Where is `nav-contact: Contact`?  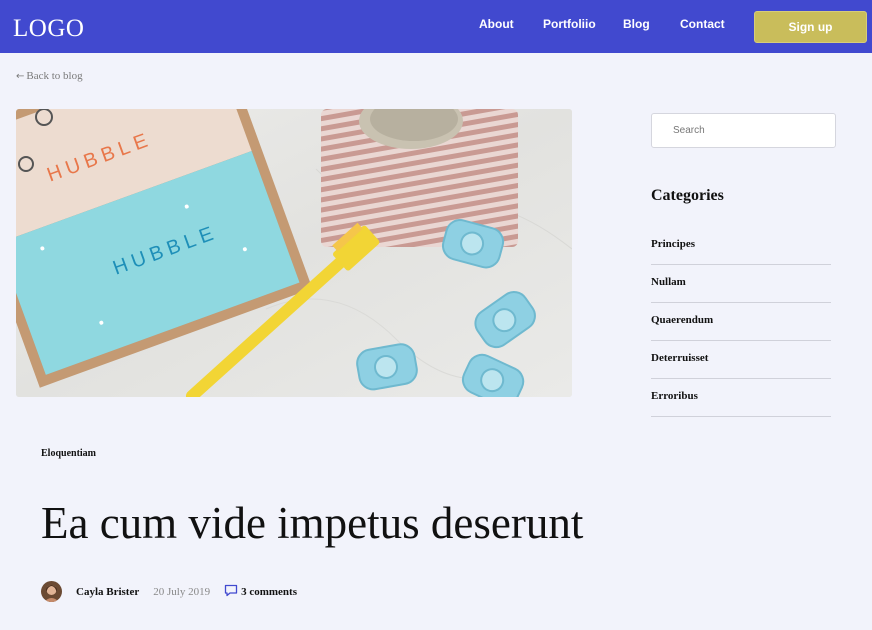 nav-contact: Contact is located at coordinates (702, 24).